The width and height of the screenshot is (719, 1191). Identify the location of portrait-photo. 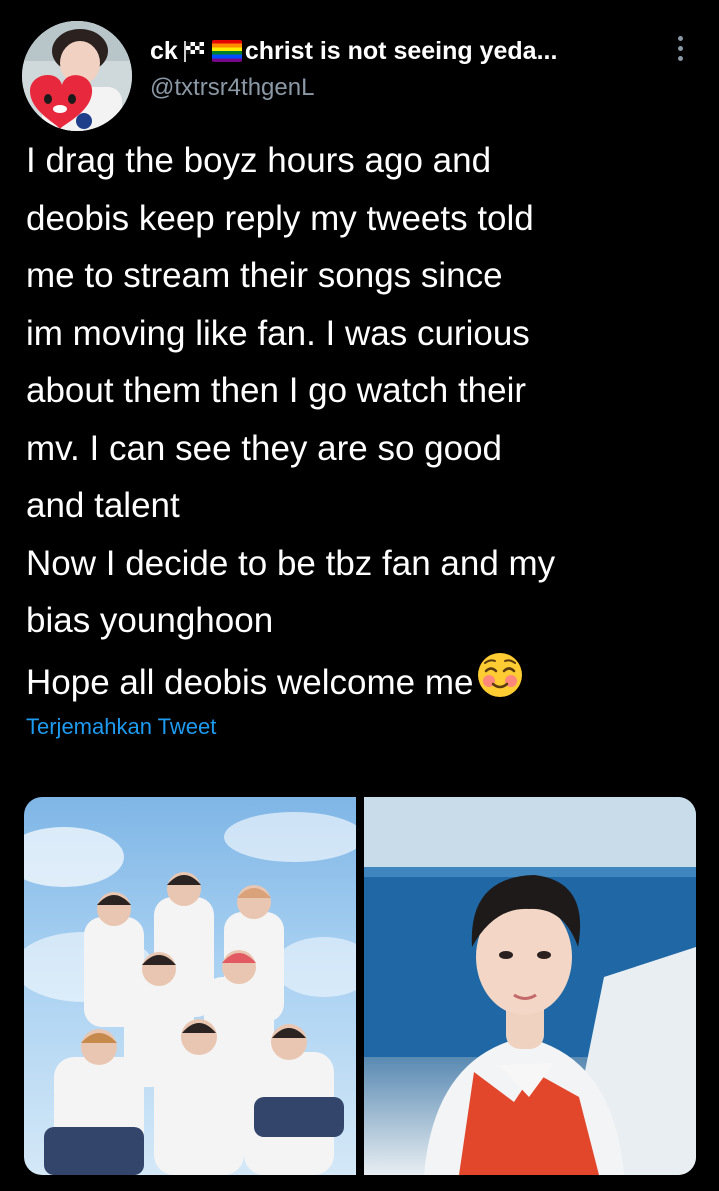
(530, 986).